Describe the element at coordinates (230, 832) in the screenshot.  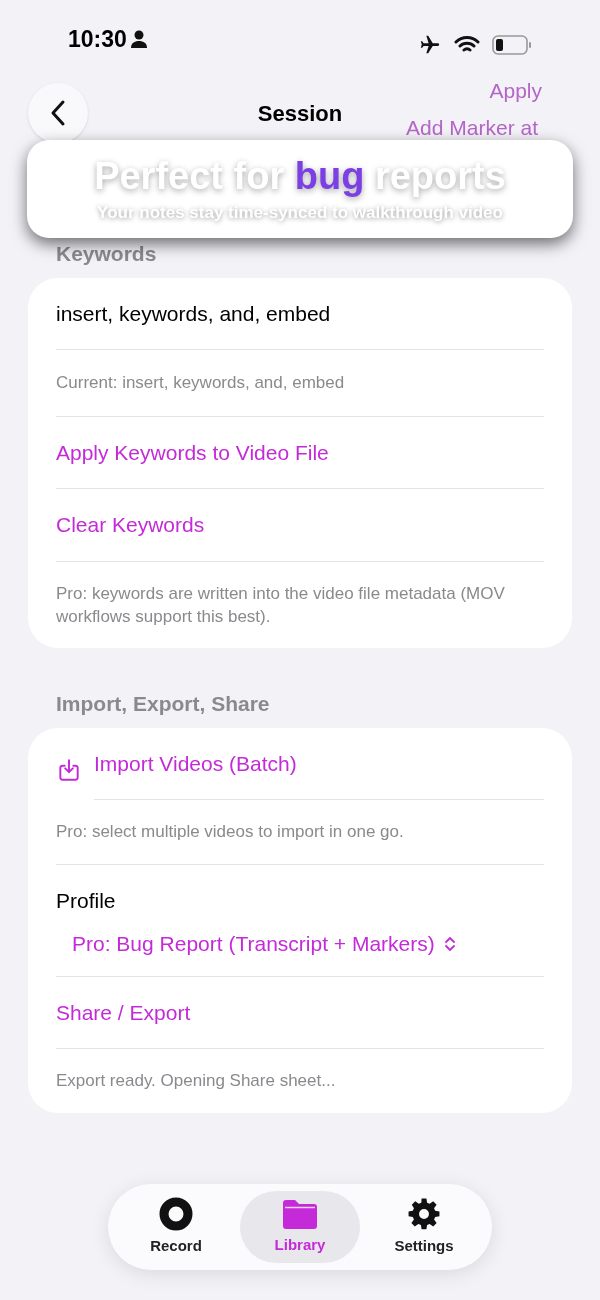
I see `footnote-text: Pro: select multiple videos to import in one go.` at that location.